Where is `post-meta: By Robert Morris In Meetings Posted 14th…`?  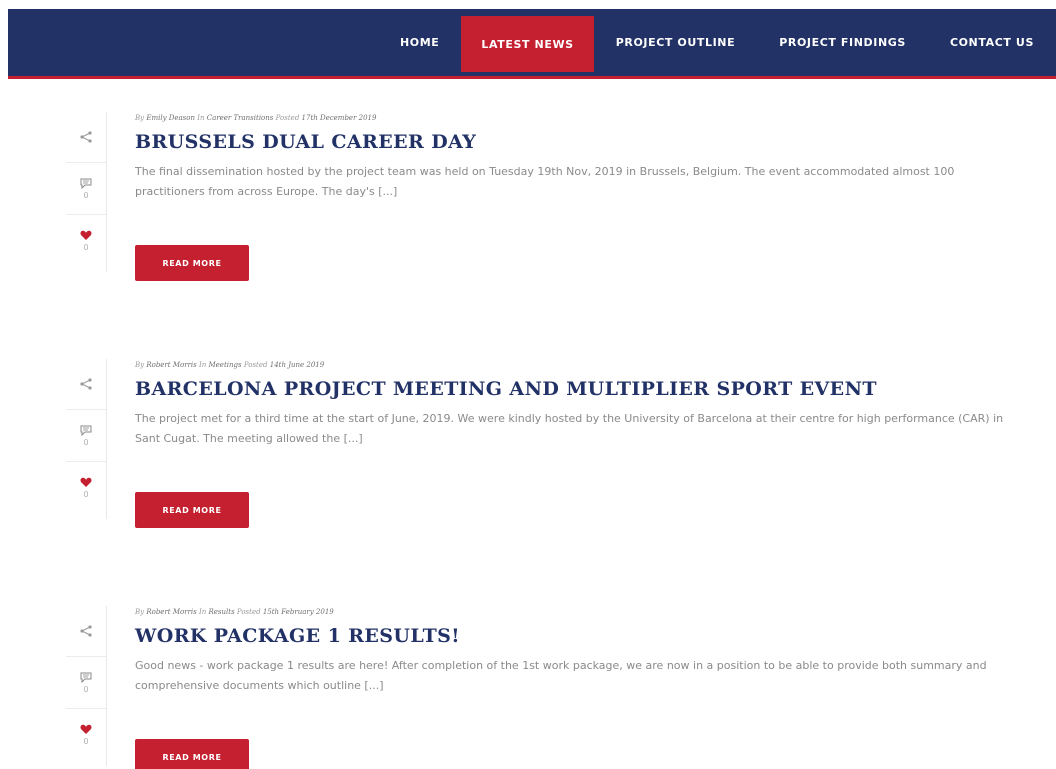
post-meta: By Robert Morris In Meetings Posted 14th… is located at coordinates (575, 365).